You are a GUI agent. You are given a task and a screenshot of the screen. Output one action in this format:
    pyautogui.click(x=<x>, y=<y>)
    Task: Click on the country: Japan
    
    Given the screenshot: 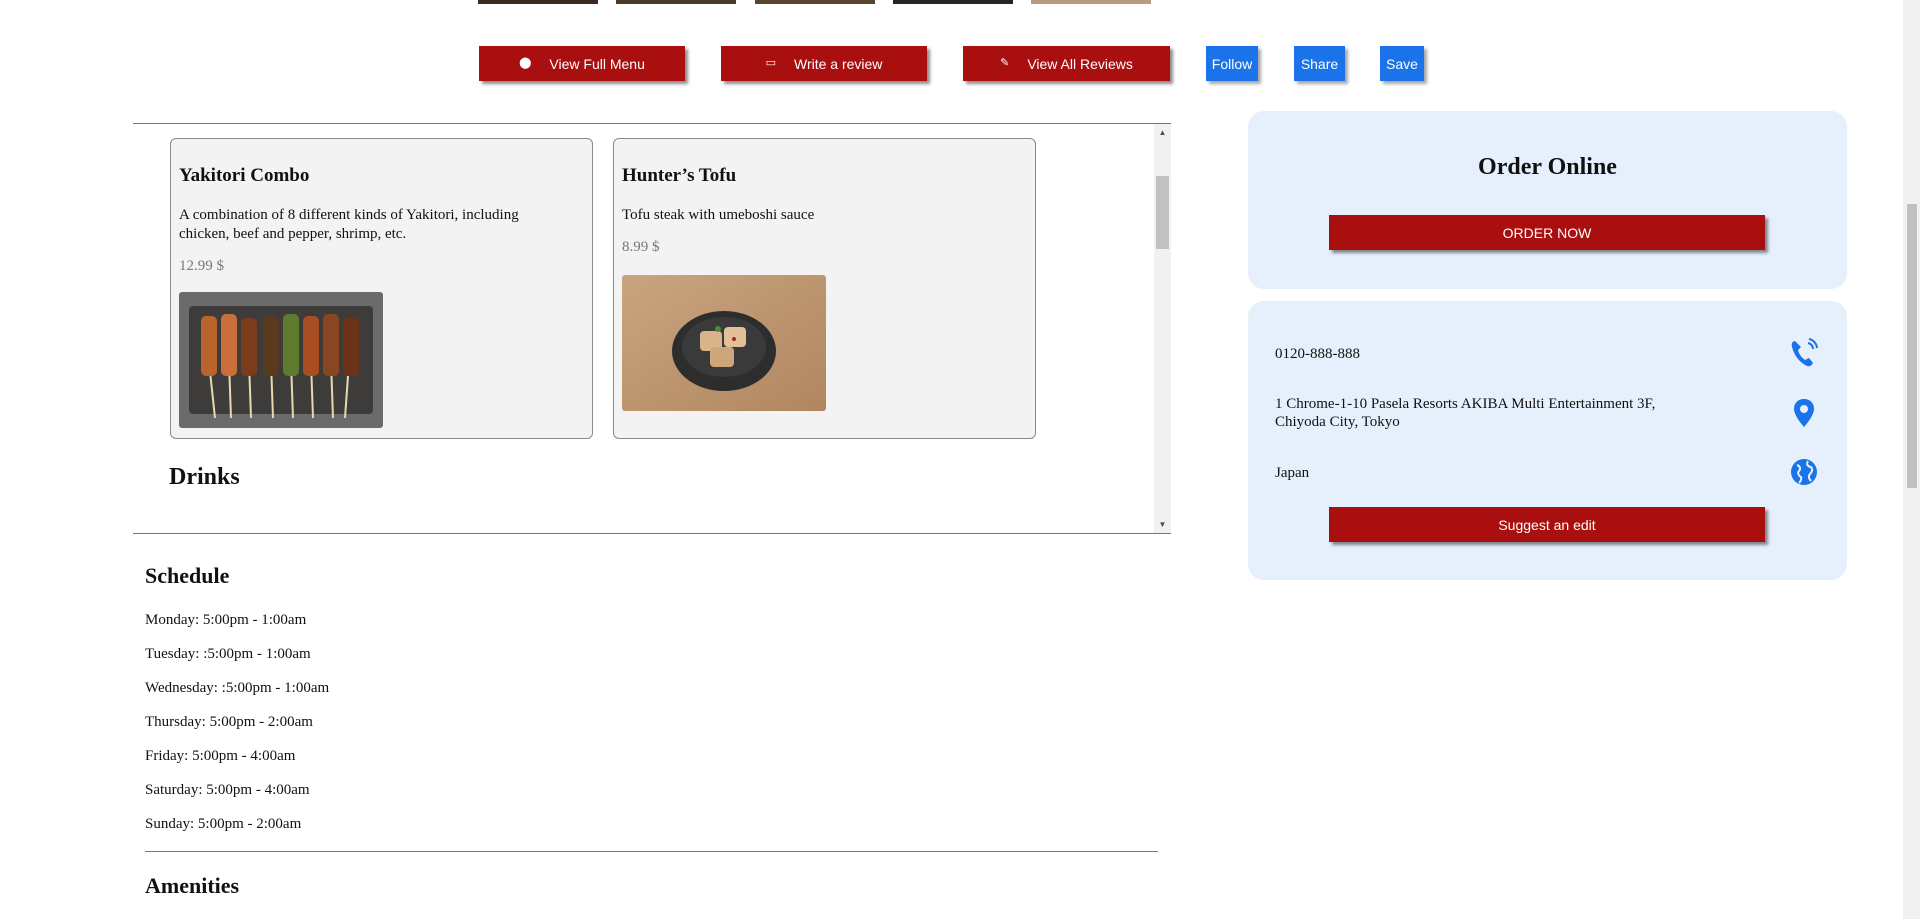 What is the action you would take?
    pyautogui.click(x=1292, y=473)
    